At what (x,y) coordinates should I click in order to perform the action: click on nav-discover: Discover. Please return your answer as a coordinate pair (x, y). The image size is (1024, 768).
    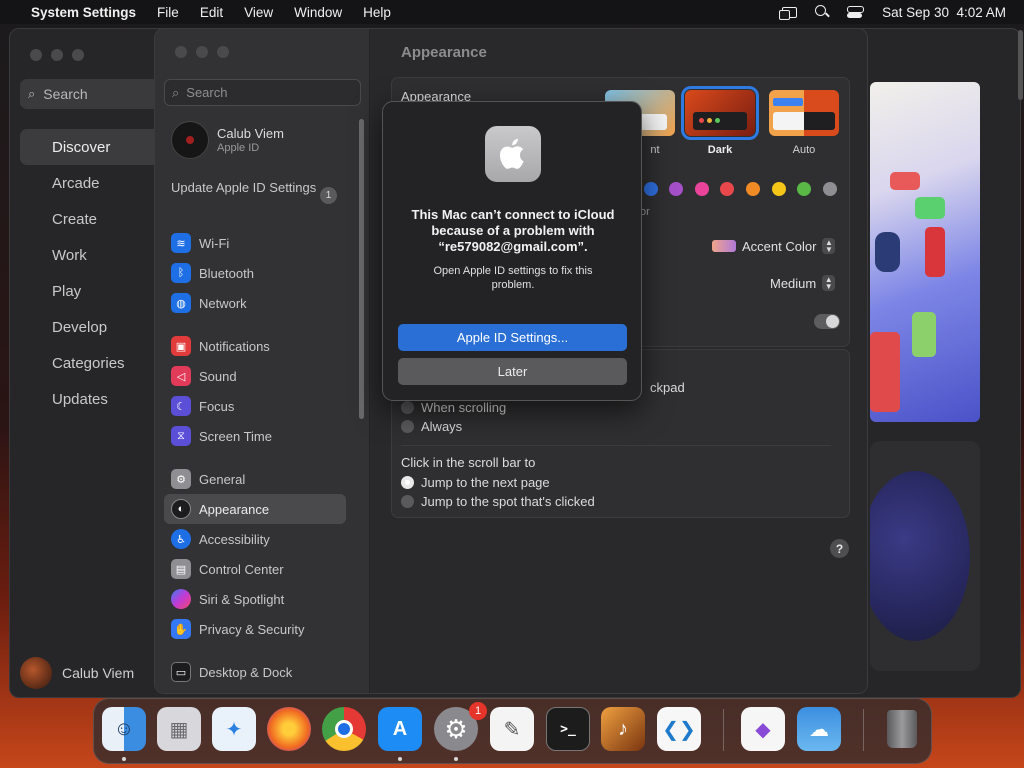
    Looking at the image, I should click on (95, 147).